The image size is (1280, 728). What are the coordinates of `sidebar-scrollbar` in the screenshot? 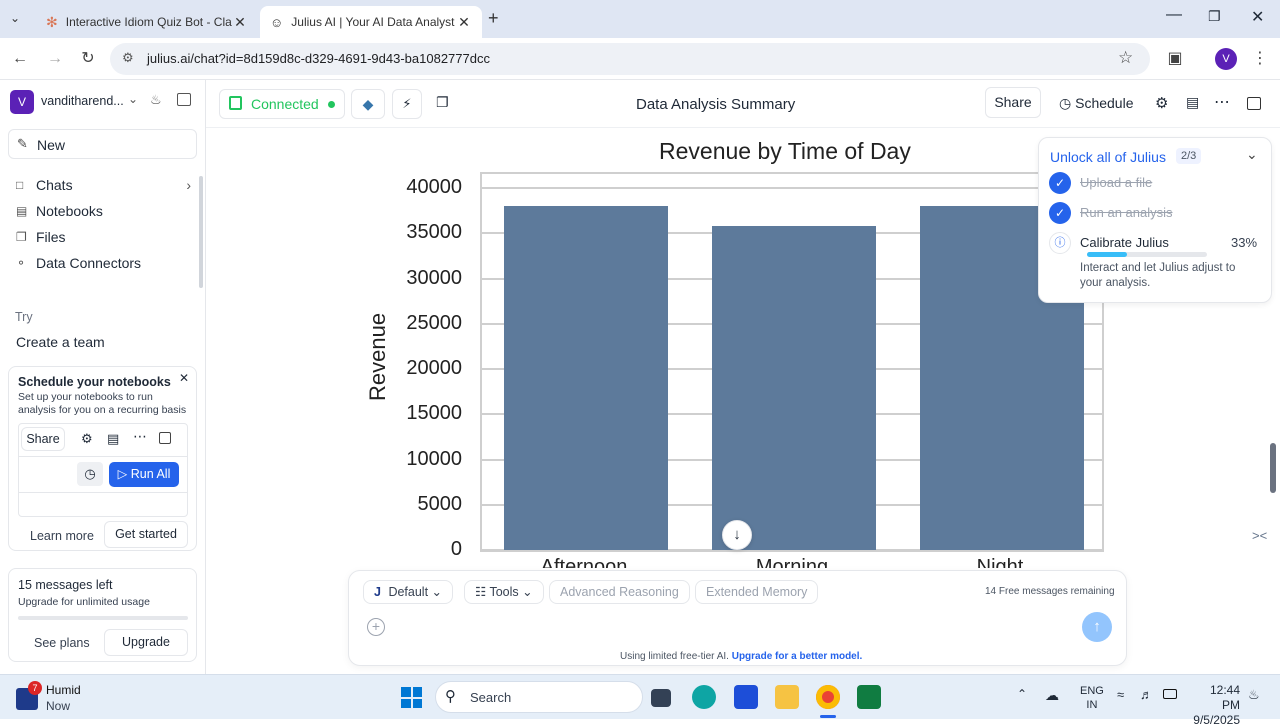 It's located at (201, 232).